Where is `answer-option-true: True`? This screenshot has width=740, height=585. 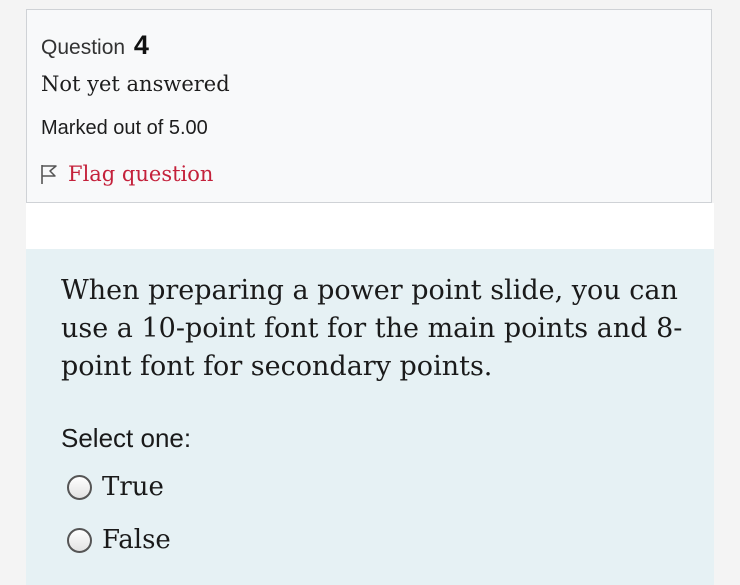
answer-option-true: True is located at coordinates (115, 487).